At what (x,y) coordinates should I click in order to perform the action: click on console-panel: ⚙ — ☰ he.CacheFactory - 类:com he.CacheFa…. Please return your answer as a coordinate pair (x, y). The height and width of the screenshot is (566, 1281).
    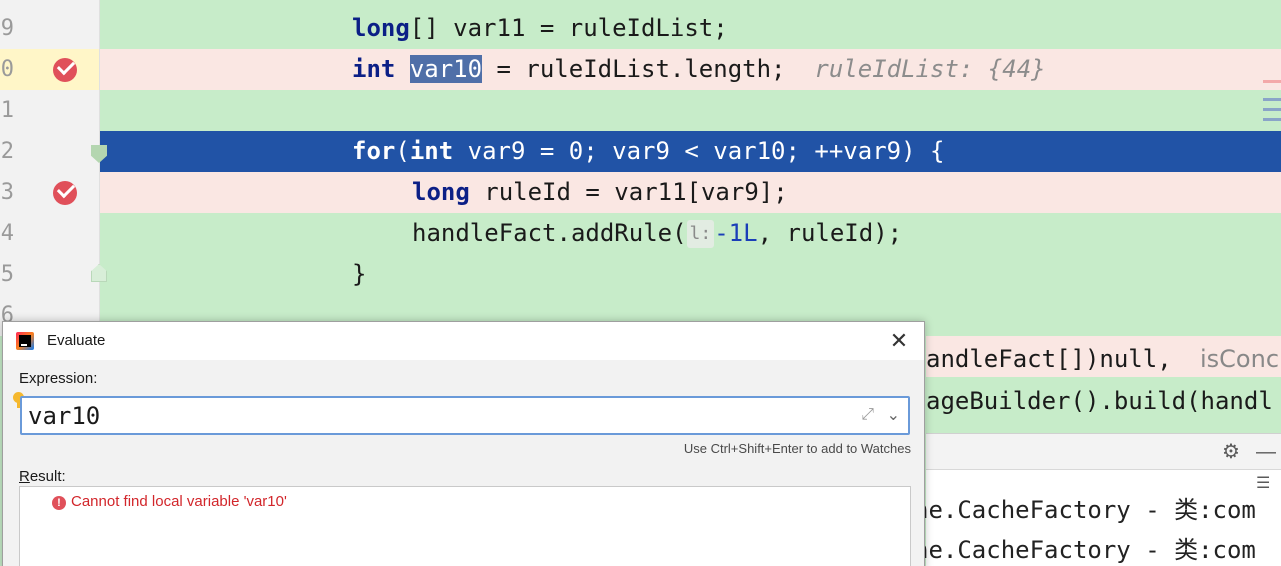
    Looking at the image, I should click on (1097, 499).